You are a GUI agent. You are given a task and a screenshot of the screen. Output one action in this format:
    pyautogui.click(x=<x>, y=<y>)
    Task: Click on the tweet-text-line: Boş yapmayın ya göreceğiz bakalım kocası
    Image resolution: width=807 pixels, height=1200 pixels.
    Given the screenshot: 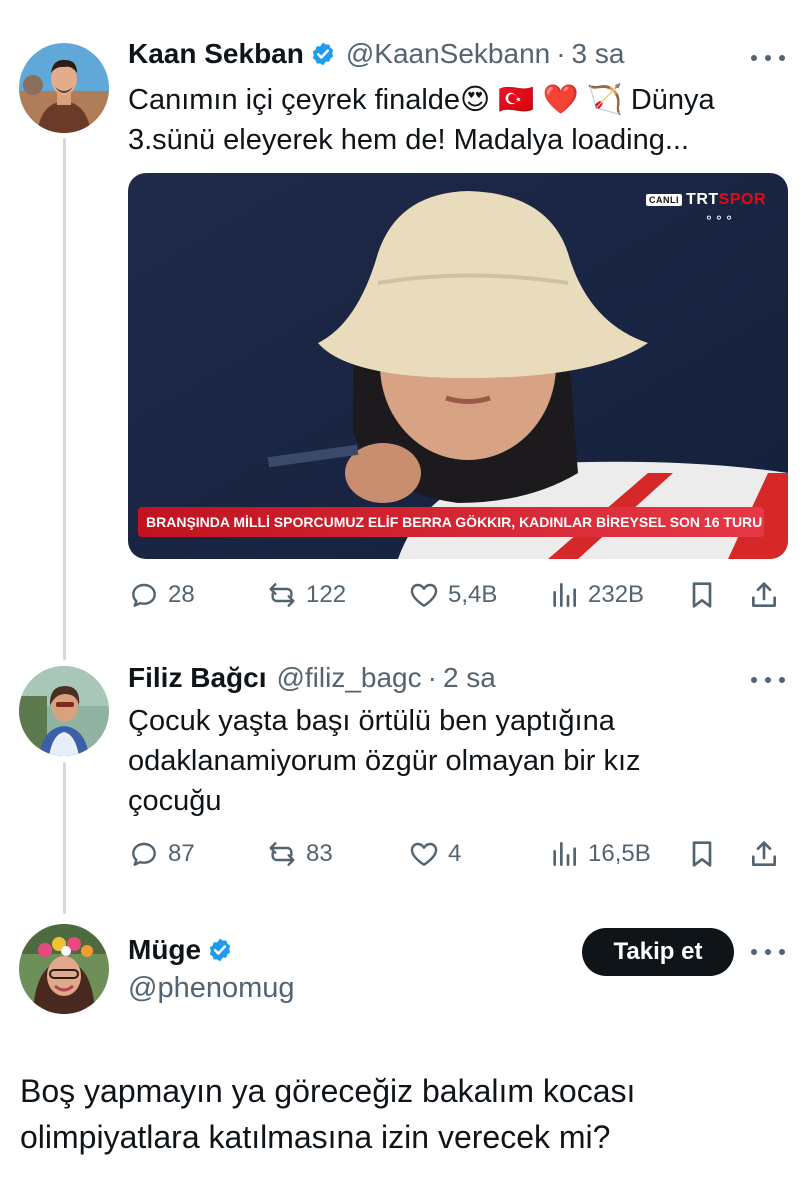 What is the action you would take?
    pyautogui.click(x=328, y=1091)
    